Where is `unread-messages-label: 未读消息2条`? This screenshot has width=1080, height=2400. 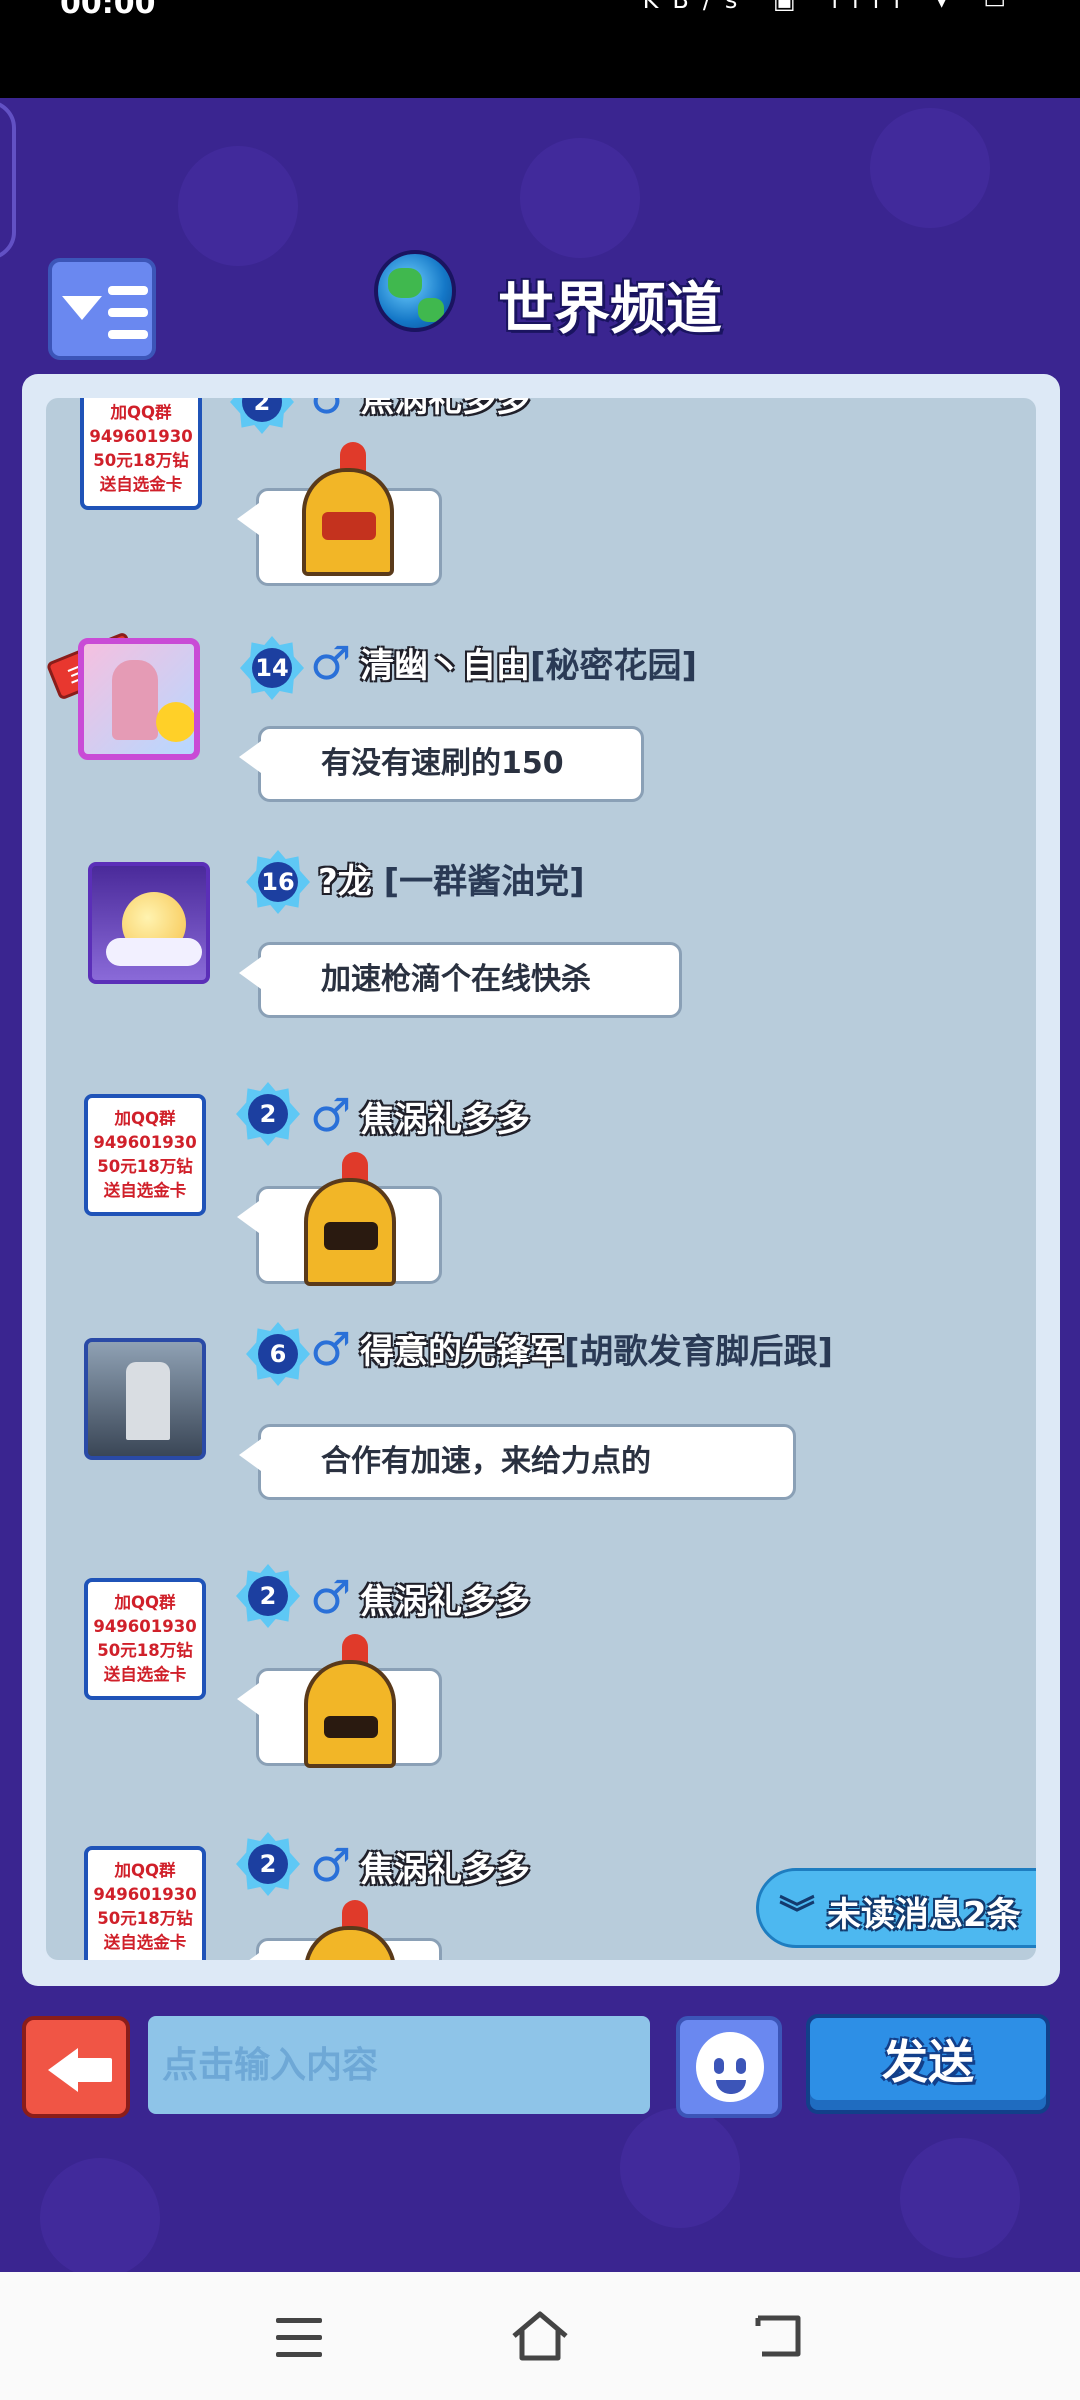
unread-messages-label: 未读消息2条 is located at coordinates (924, 1915).